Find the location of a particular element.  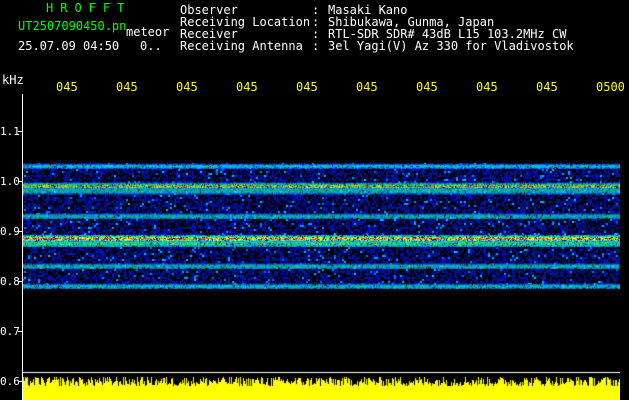

y-tick-label: 0.6 is located at coordinates (10, 381).